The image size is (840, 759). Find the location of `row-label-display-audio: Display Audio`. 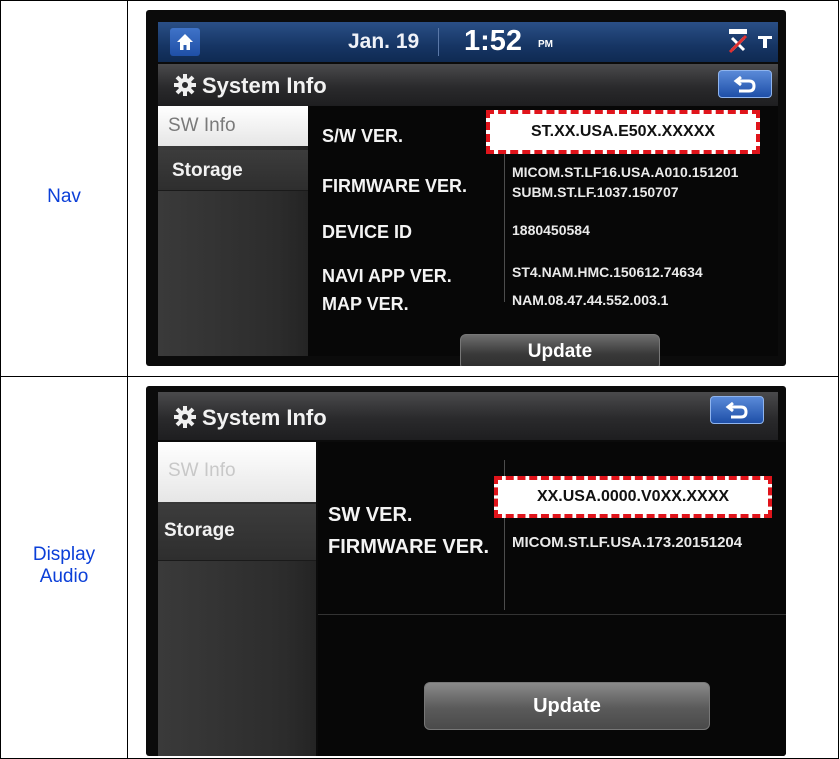

row-label-display-audio: Display Audio is located at coordinates (64, 566).